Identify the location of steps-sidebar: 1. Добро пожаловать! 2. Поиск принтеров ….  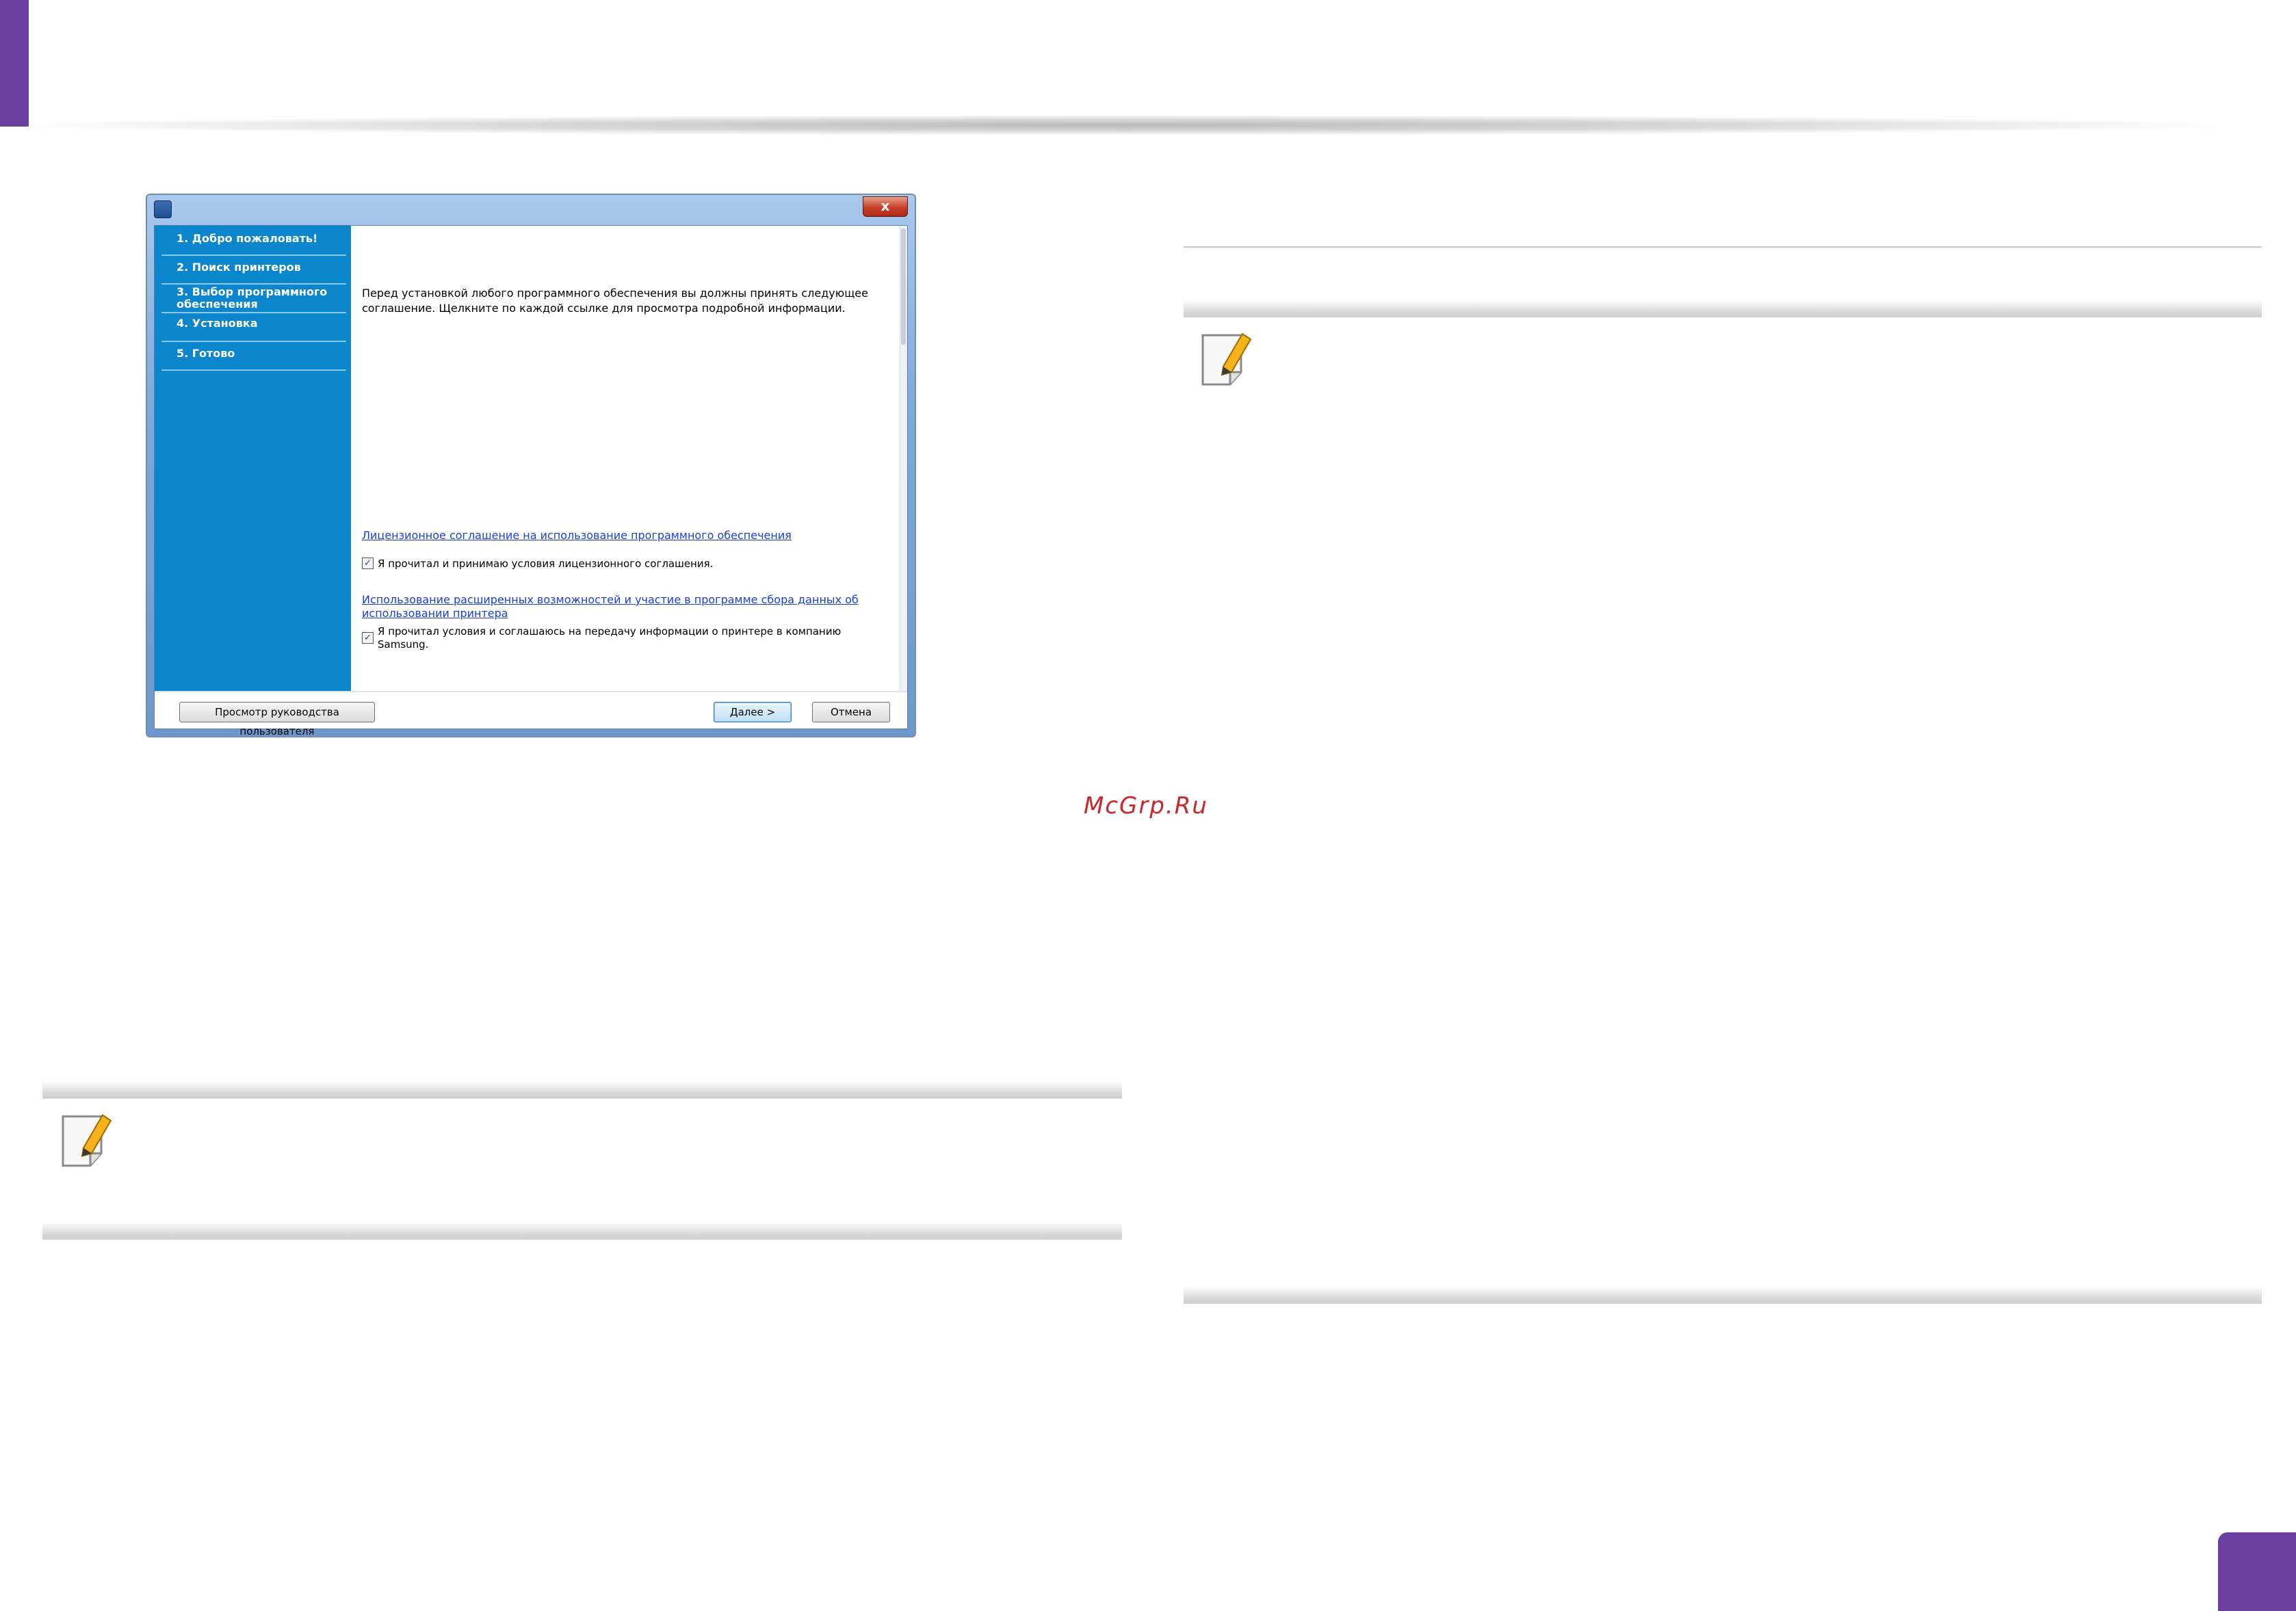
(253, 458).